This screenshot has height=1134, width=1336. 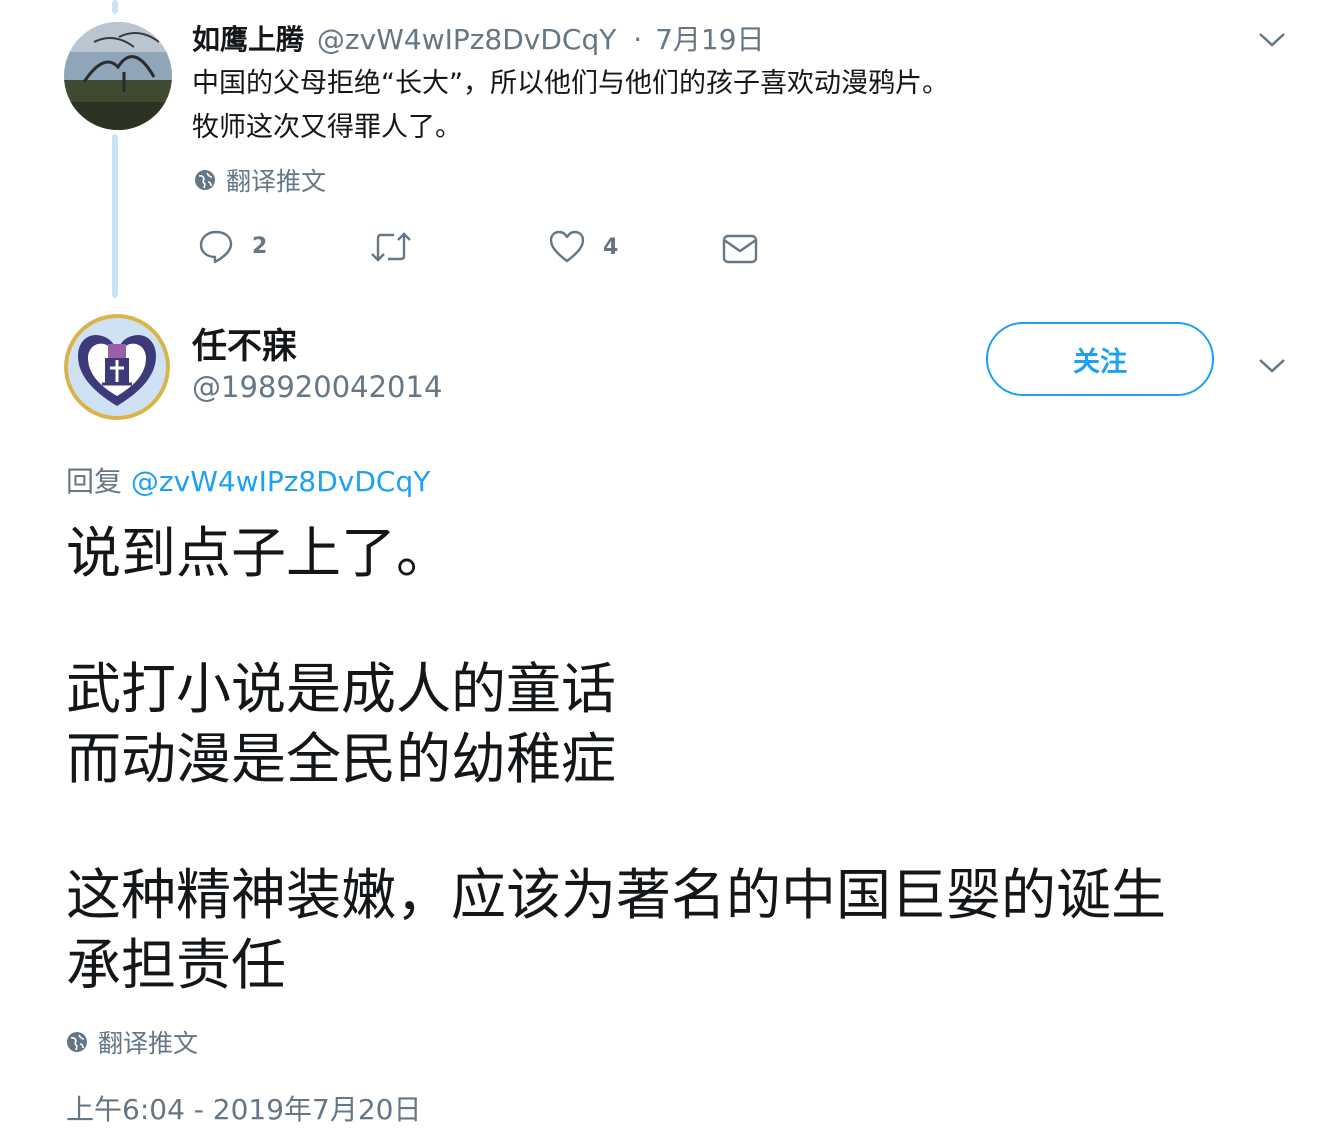 What do you see at coordinates (709, 39) in the screenshot?
I see `tweet-date: 7月19日` at bounding box center [709, 39].